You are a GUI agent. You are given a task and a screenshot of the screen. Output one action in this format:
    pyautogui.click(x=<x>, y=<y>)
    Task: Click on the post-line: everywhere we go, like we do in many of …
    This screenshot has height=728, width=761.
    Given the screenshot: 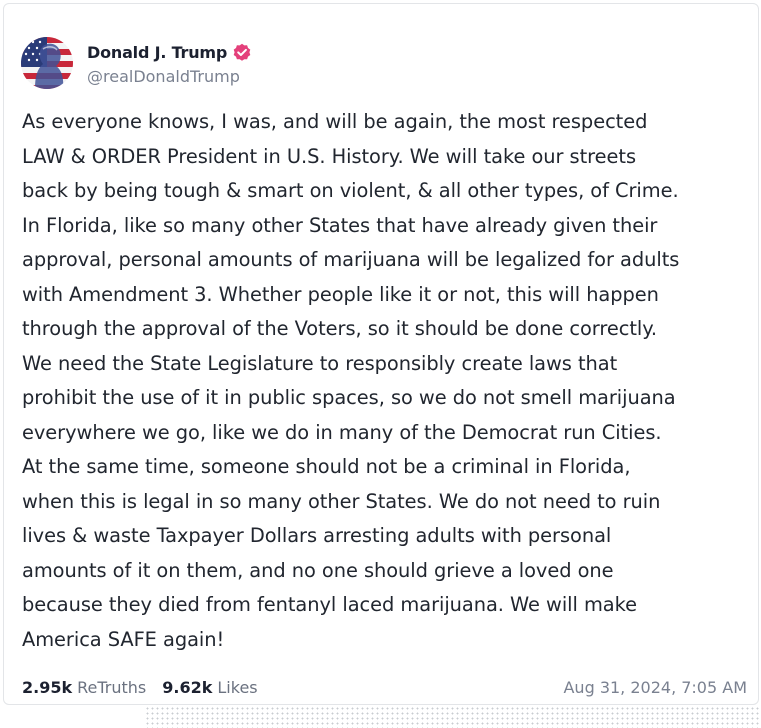 What is the action you would take?
    pyautogui.click(x=342, y=432)
    